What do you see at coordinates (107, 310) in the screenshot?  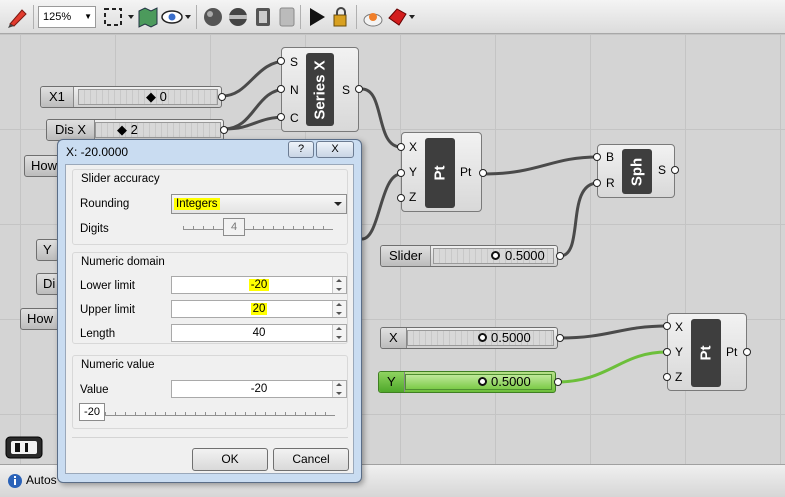 I see `upper-limit-label: Upper limit` at bounding box center [107, 310].